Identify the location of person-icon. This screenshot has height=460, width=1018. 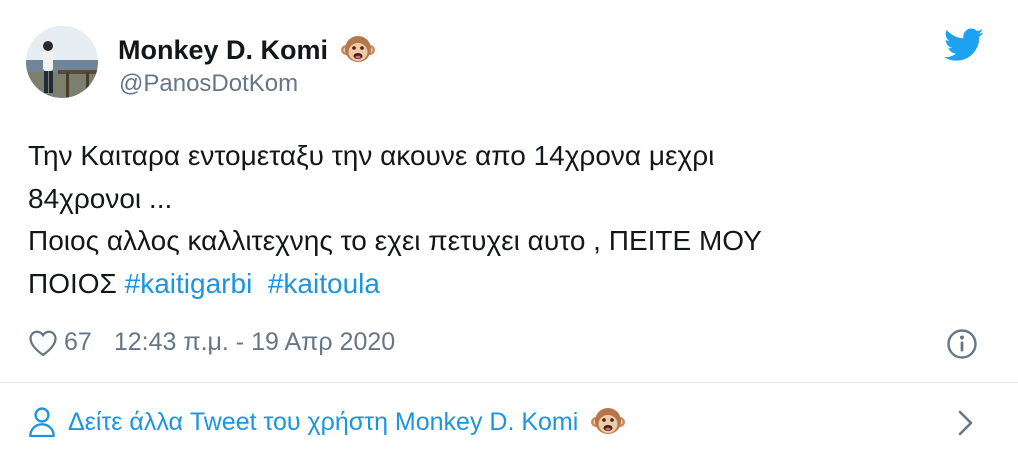
(42, 422).